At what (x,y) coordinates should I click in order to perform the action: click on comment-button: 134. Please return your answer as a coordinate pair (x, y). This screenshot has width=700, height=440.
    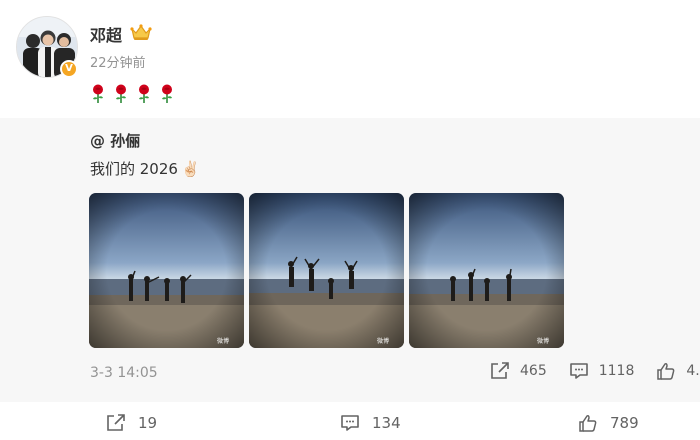
    Looking at the image, I should click on (370, 423).